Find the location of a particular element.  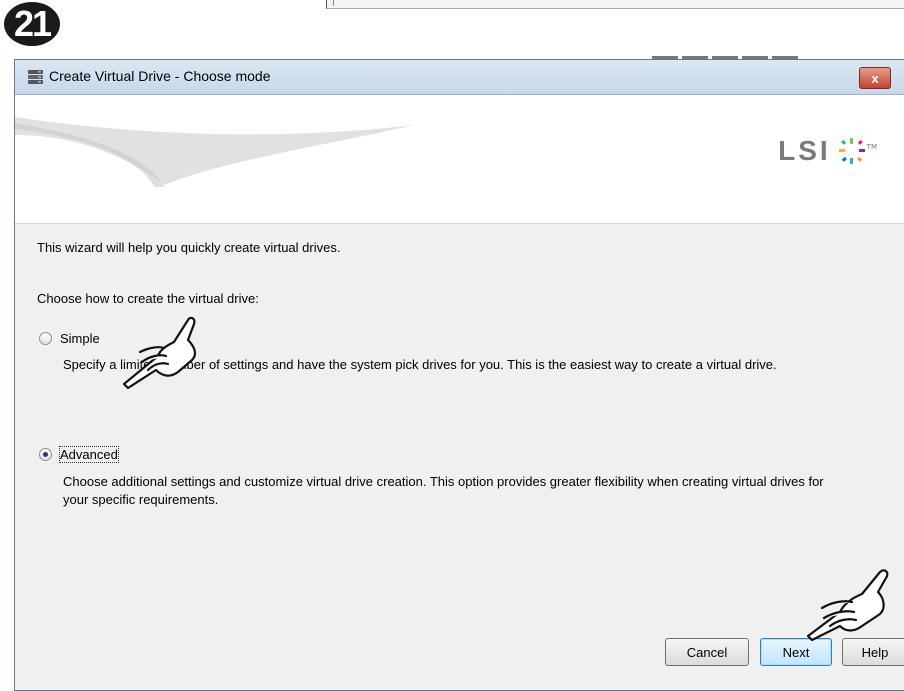

dialog-titlebar: Create Virtual Drive - Choose mode x is located at coordinates (459, 77).